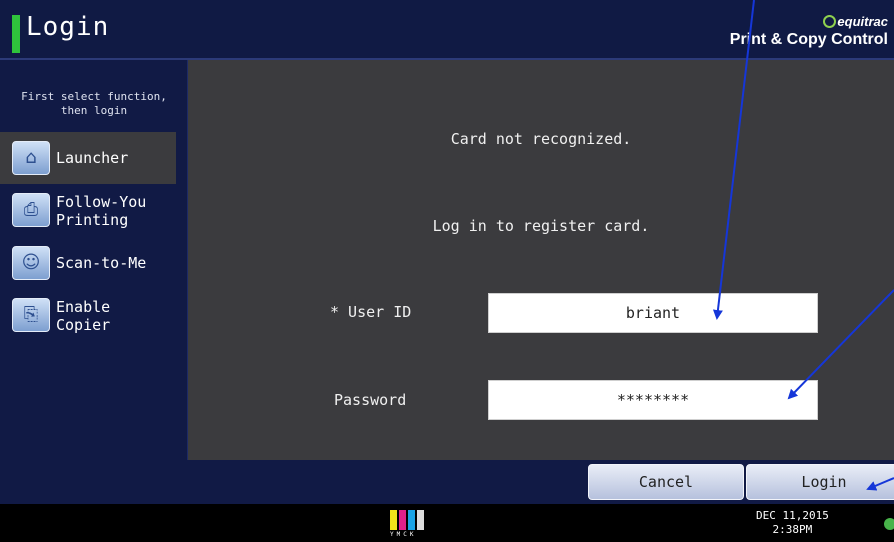  Describe the element at coordinates (541, 226) in the screenshot. I see `register-card-message: Log in to register card.` at that location.